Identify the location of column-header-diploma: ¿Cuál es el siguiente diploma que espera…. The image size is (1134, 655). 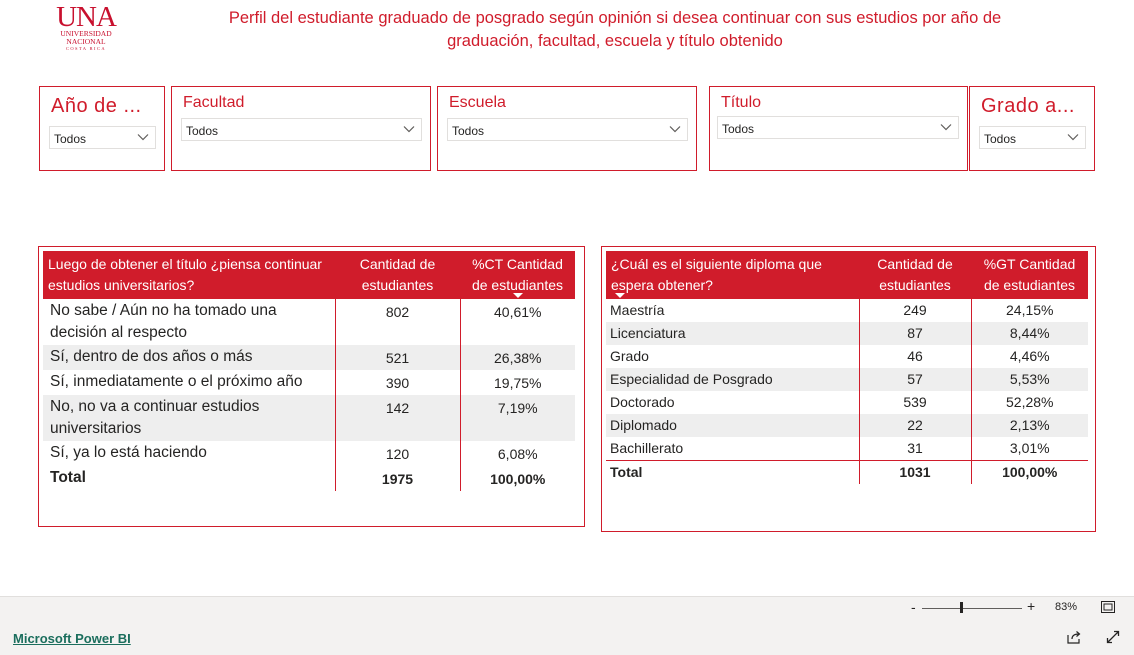
(732, 275).